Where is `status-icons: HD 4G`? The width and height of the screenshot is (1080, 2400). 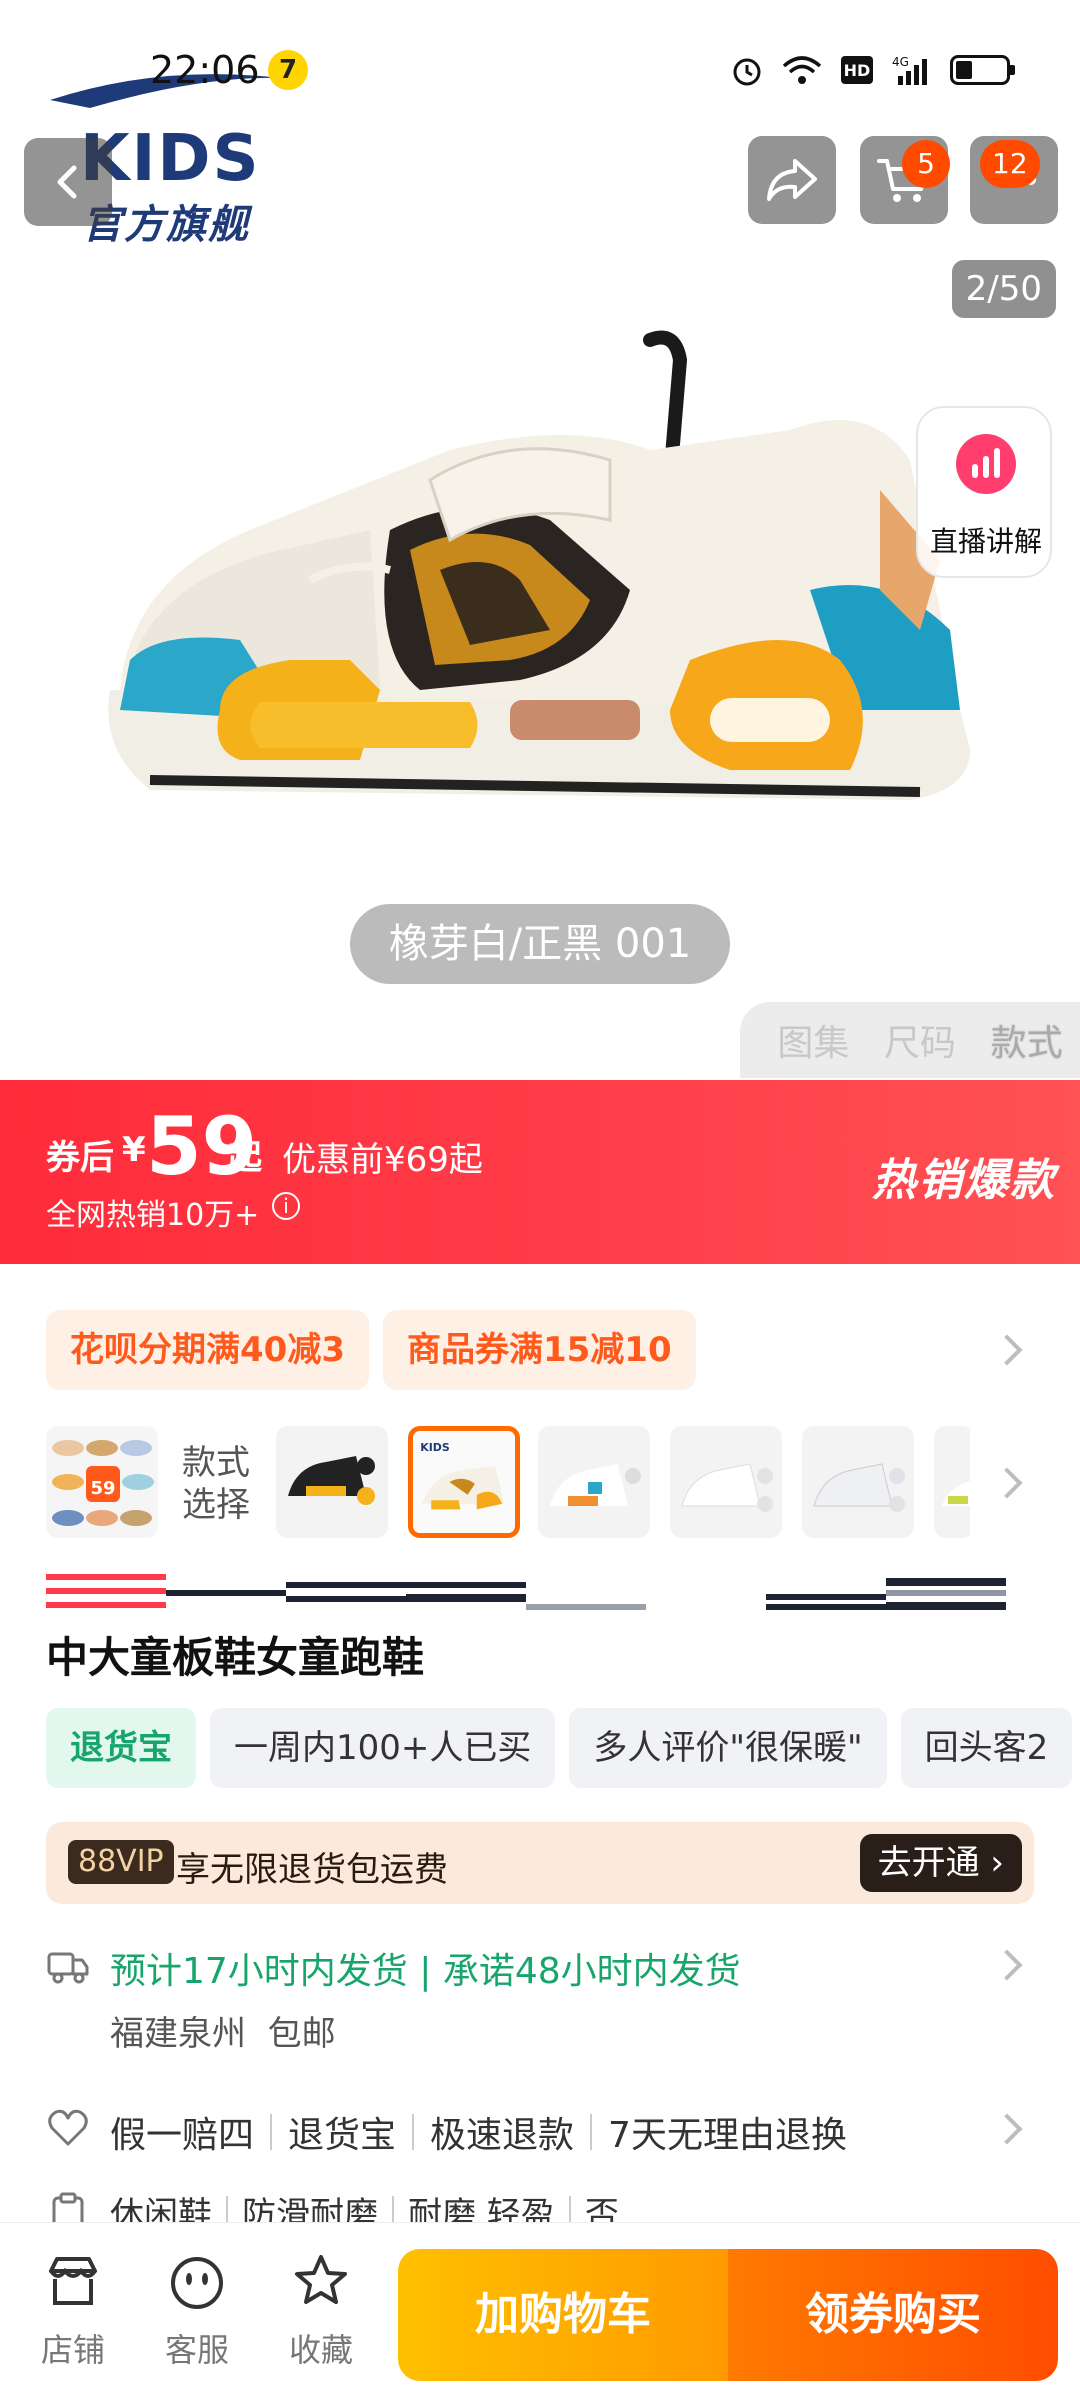 status-icons: HD 4G is located at coordinates (872, 70).